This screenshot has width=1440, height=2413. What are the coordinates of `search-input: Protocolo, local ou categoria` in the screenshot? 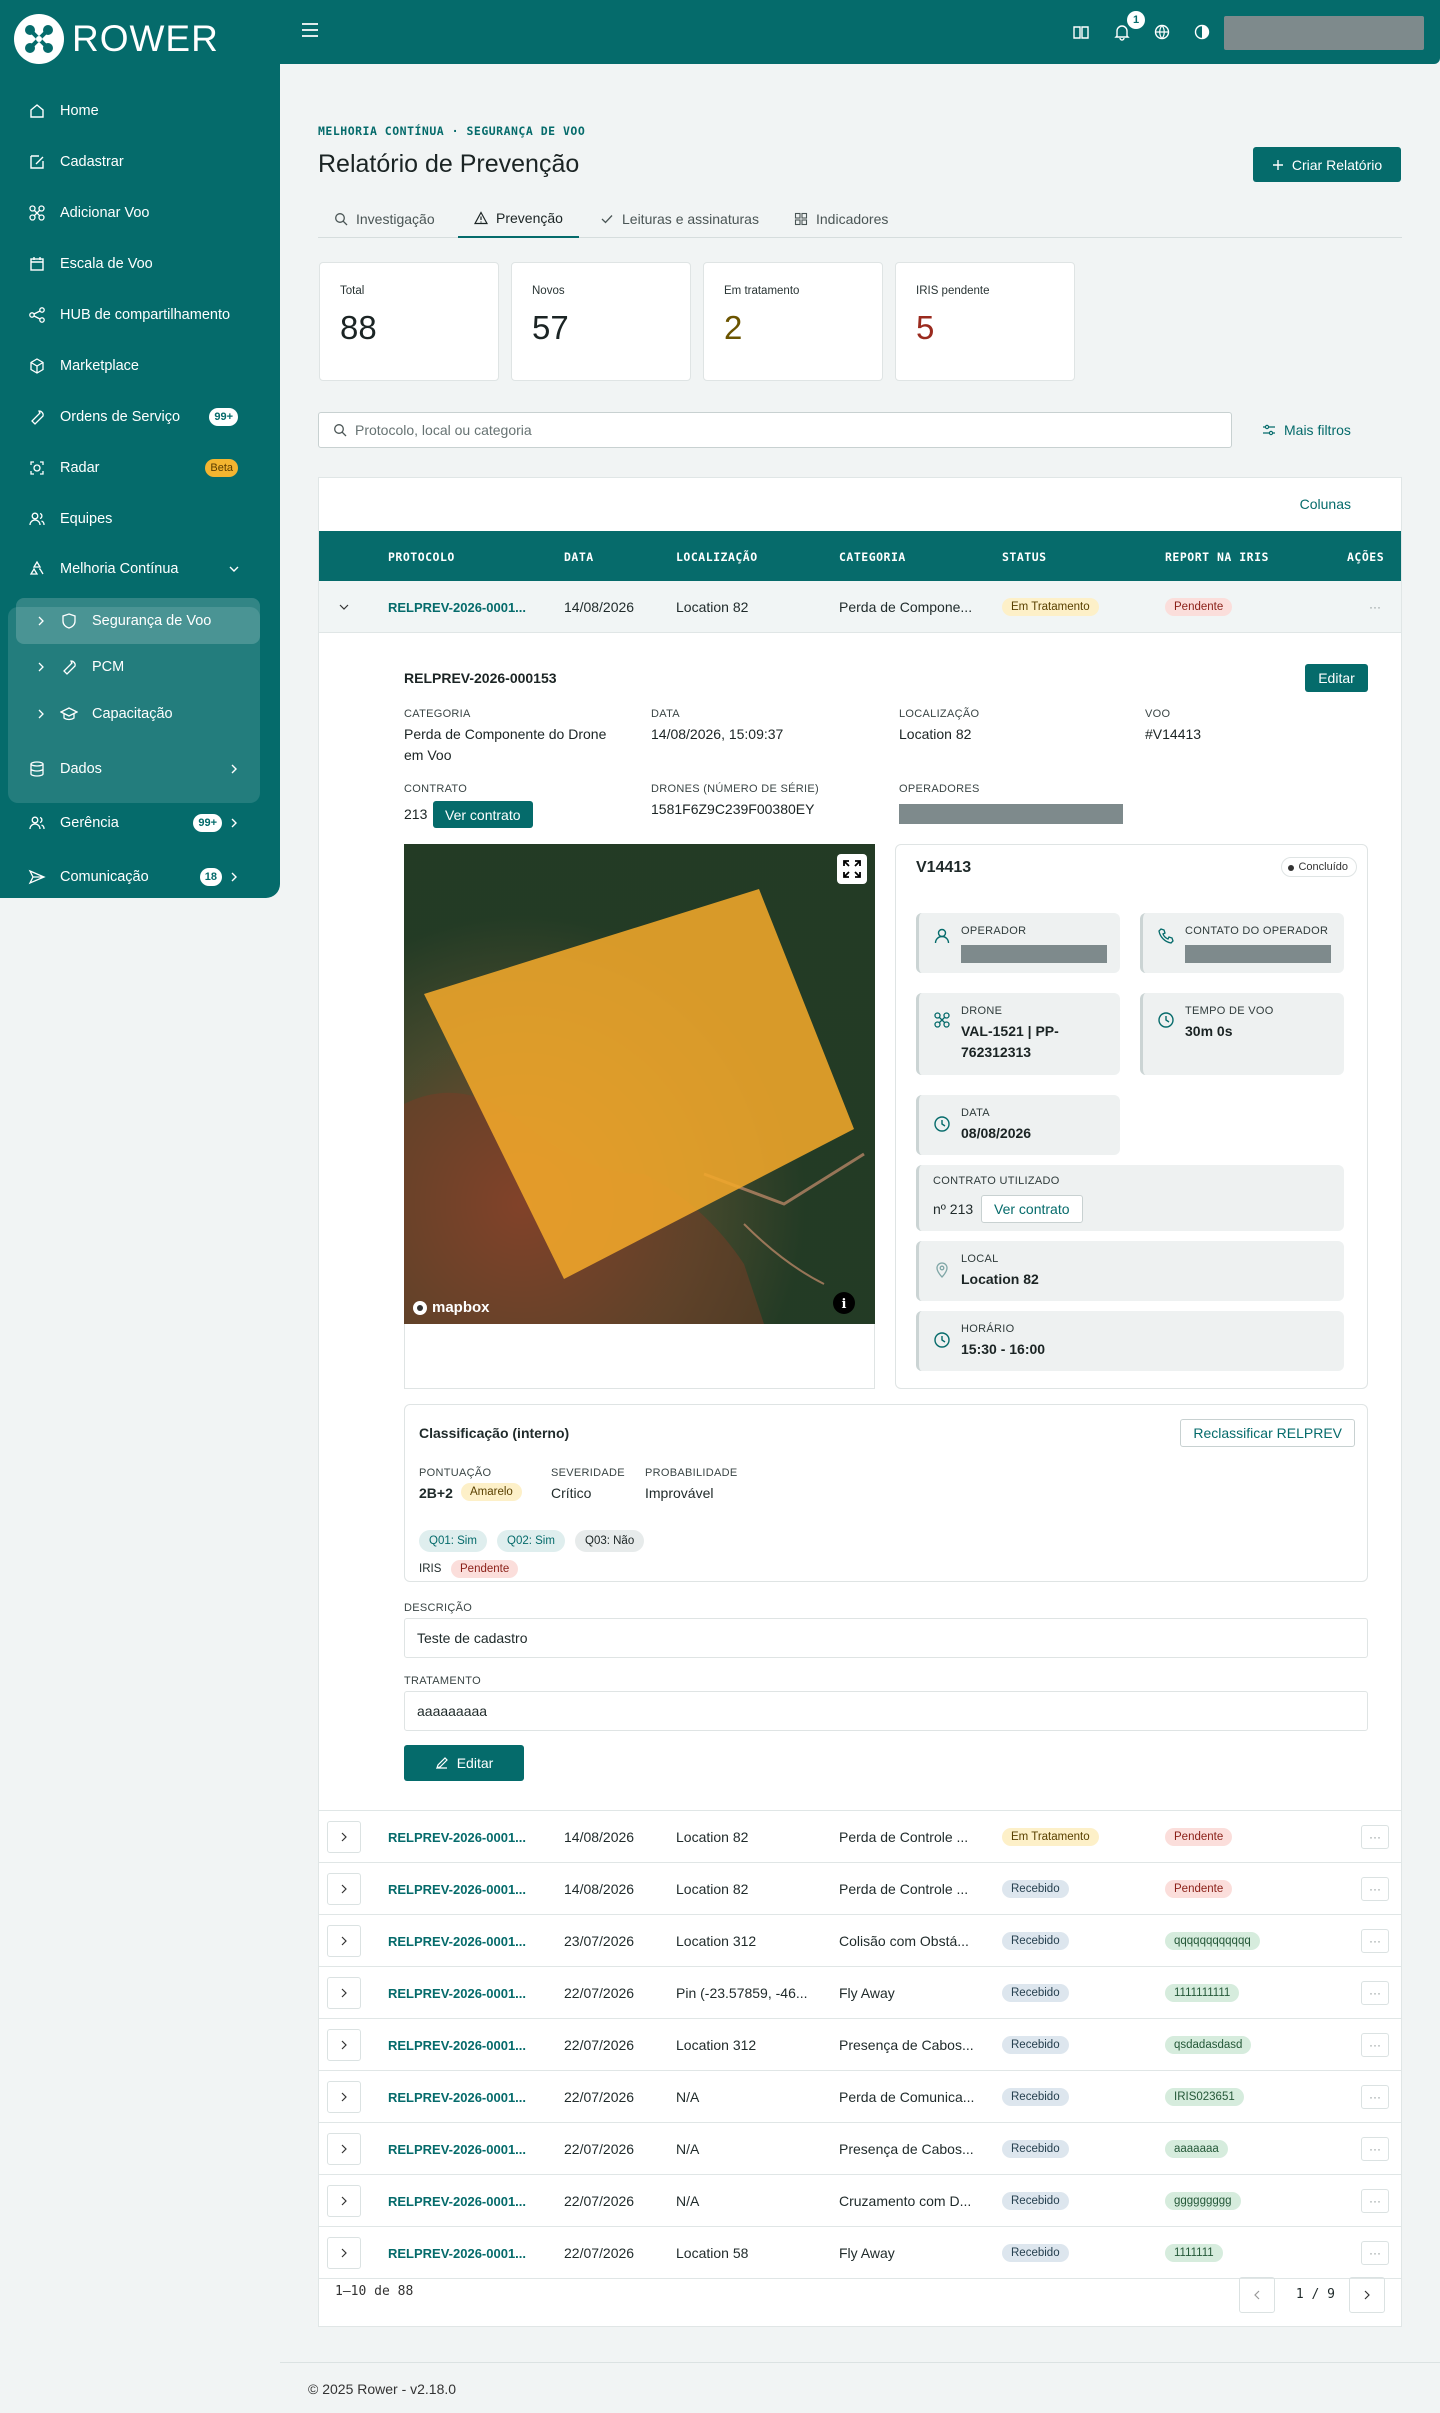 It's located at (775, 430).